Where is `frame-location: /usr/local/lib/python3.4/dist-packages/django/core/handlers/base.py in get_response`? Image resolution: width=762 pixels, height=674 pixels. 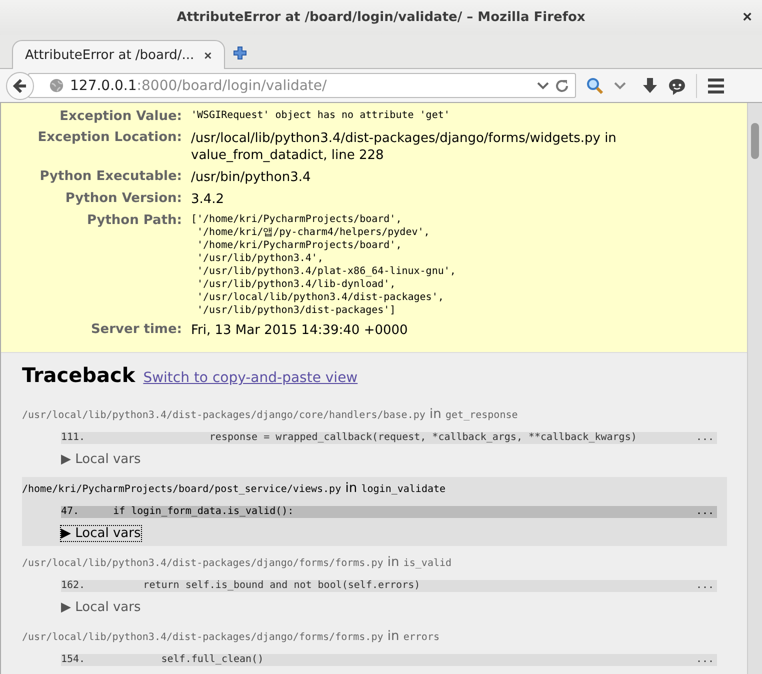 frame-location: /usr/local/lib/python3.4/dist-packages/django/core/handlers/base.py in get_response is located at coordinates (270, 415).